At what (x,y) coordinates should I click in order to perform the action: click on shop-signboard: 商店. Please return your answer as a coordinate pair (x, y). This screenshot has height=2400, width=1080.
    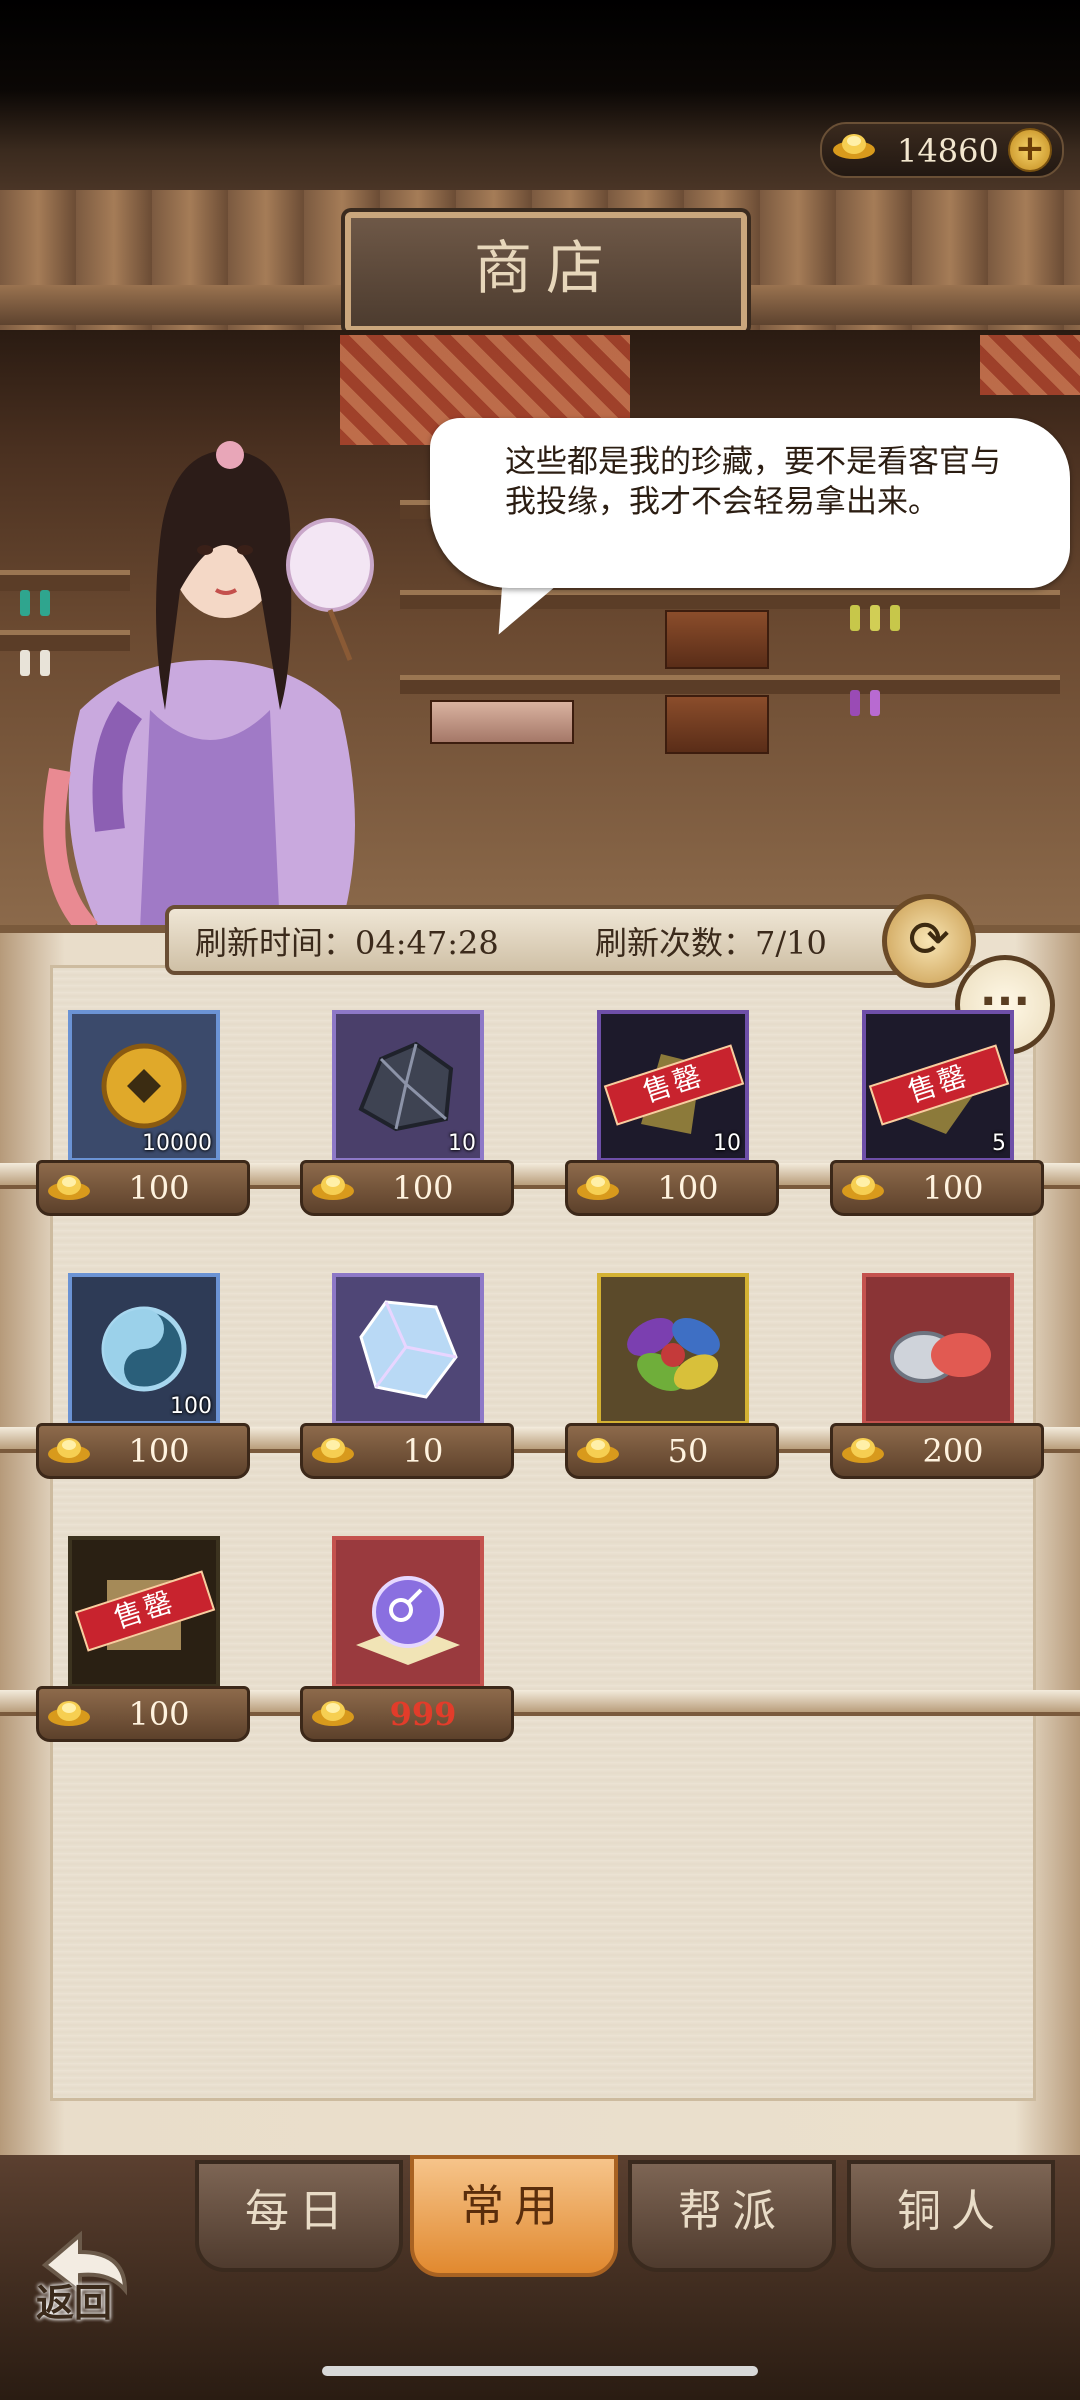
    Looking at the image, I should click on (546, 272).